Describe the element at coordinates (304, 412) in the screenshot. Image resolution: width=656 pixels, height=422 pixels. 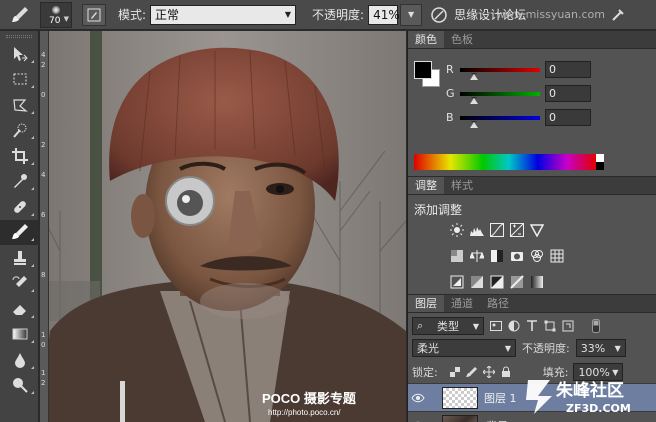
I see `poco-watermark-url: http://photo.poco.cn/` at that location.